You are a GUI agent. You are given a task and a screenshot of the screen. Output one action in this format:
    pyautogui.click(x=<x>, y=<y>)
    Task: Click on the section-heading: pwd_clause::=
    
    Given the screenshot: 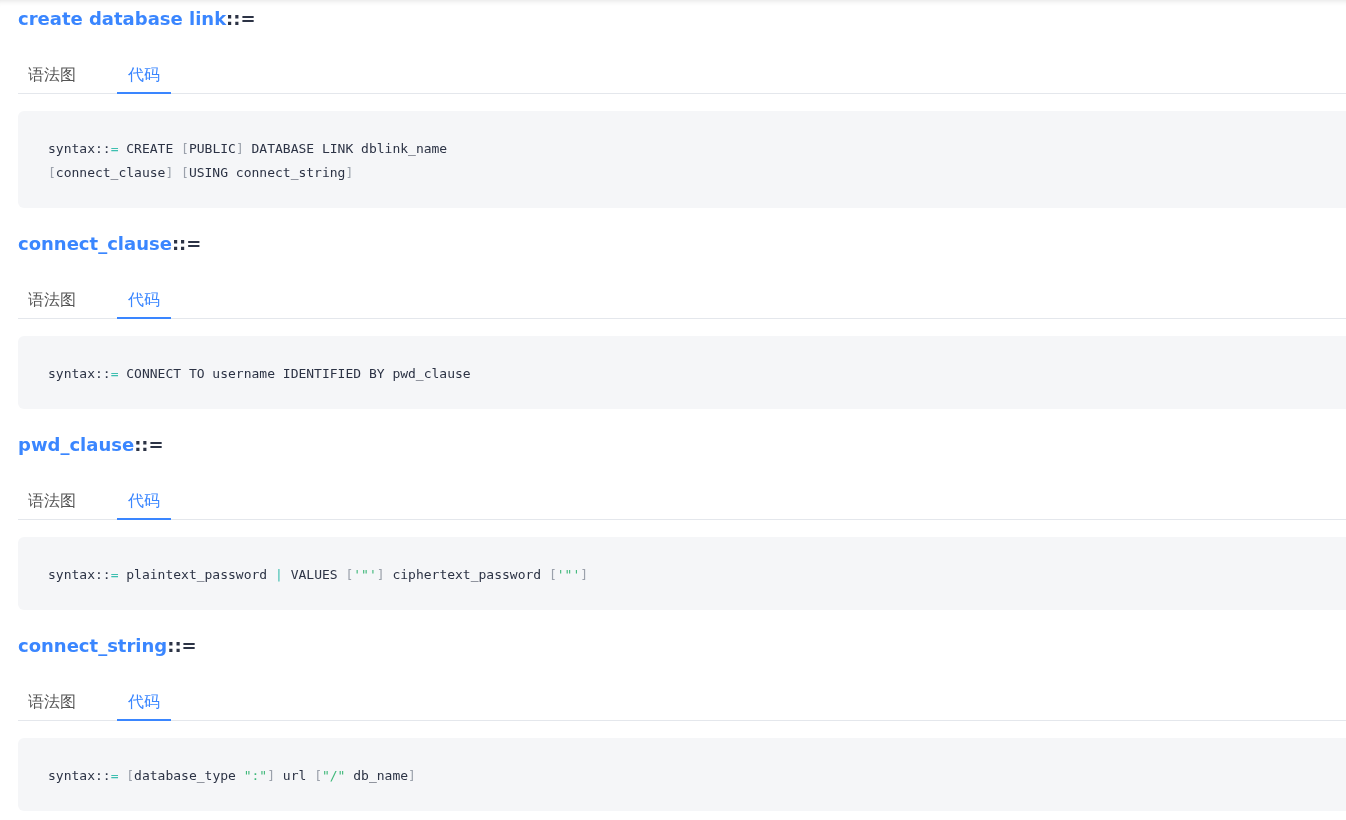 What is the action you would take?
    pyautogui.click(x=91, y=445)
    